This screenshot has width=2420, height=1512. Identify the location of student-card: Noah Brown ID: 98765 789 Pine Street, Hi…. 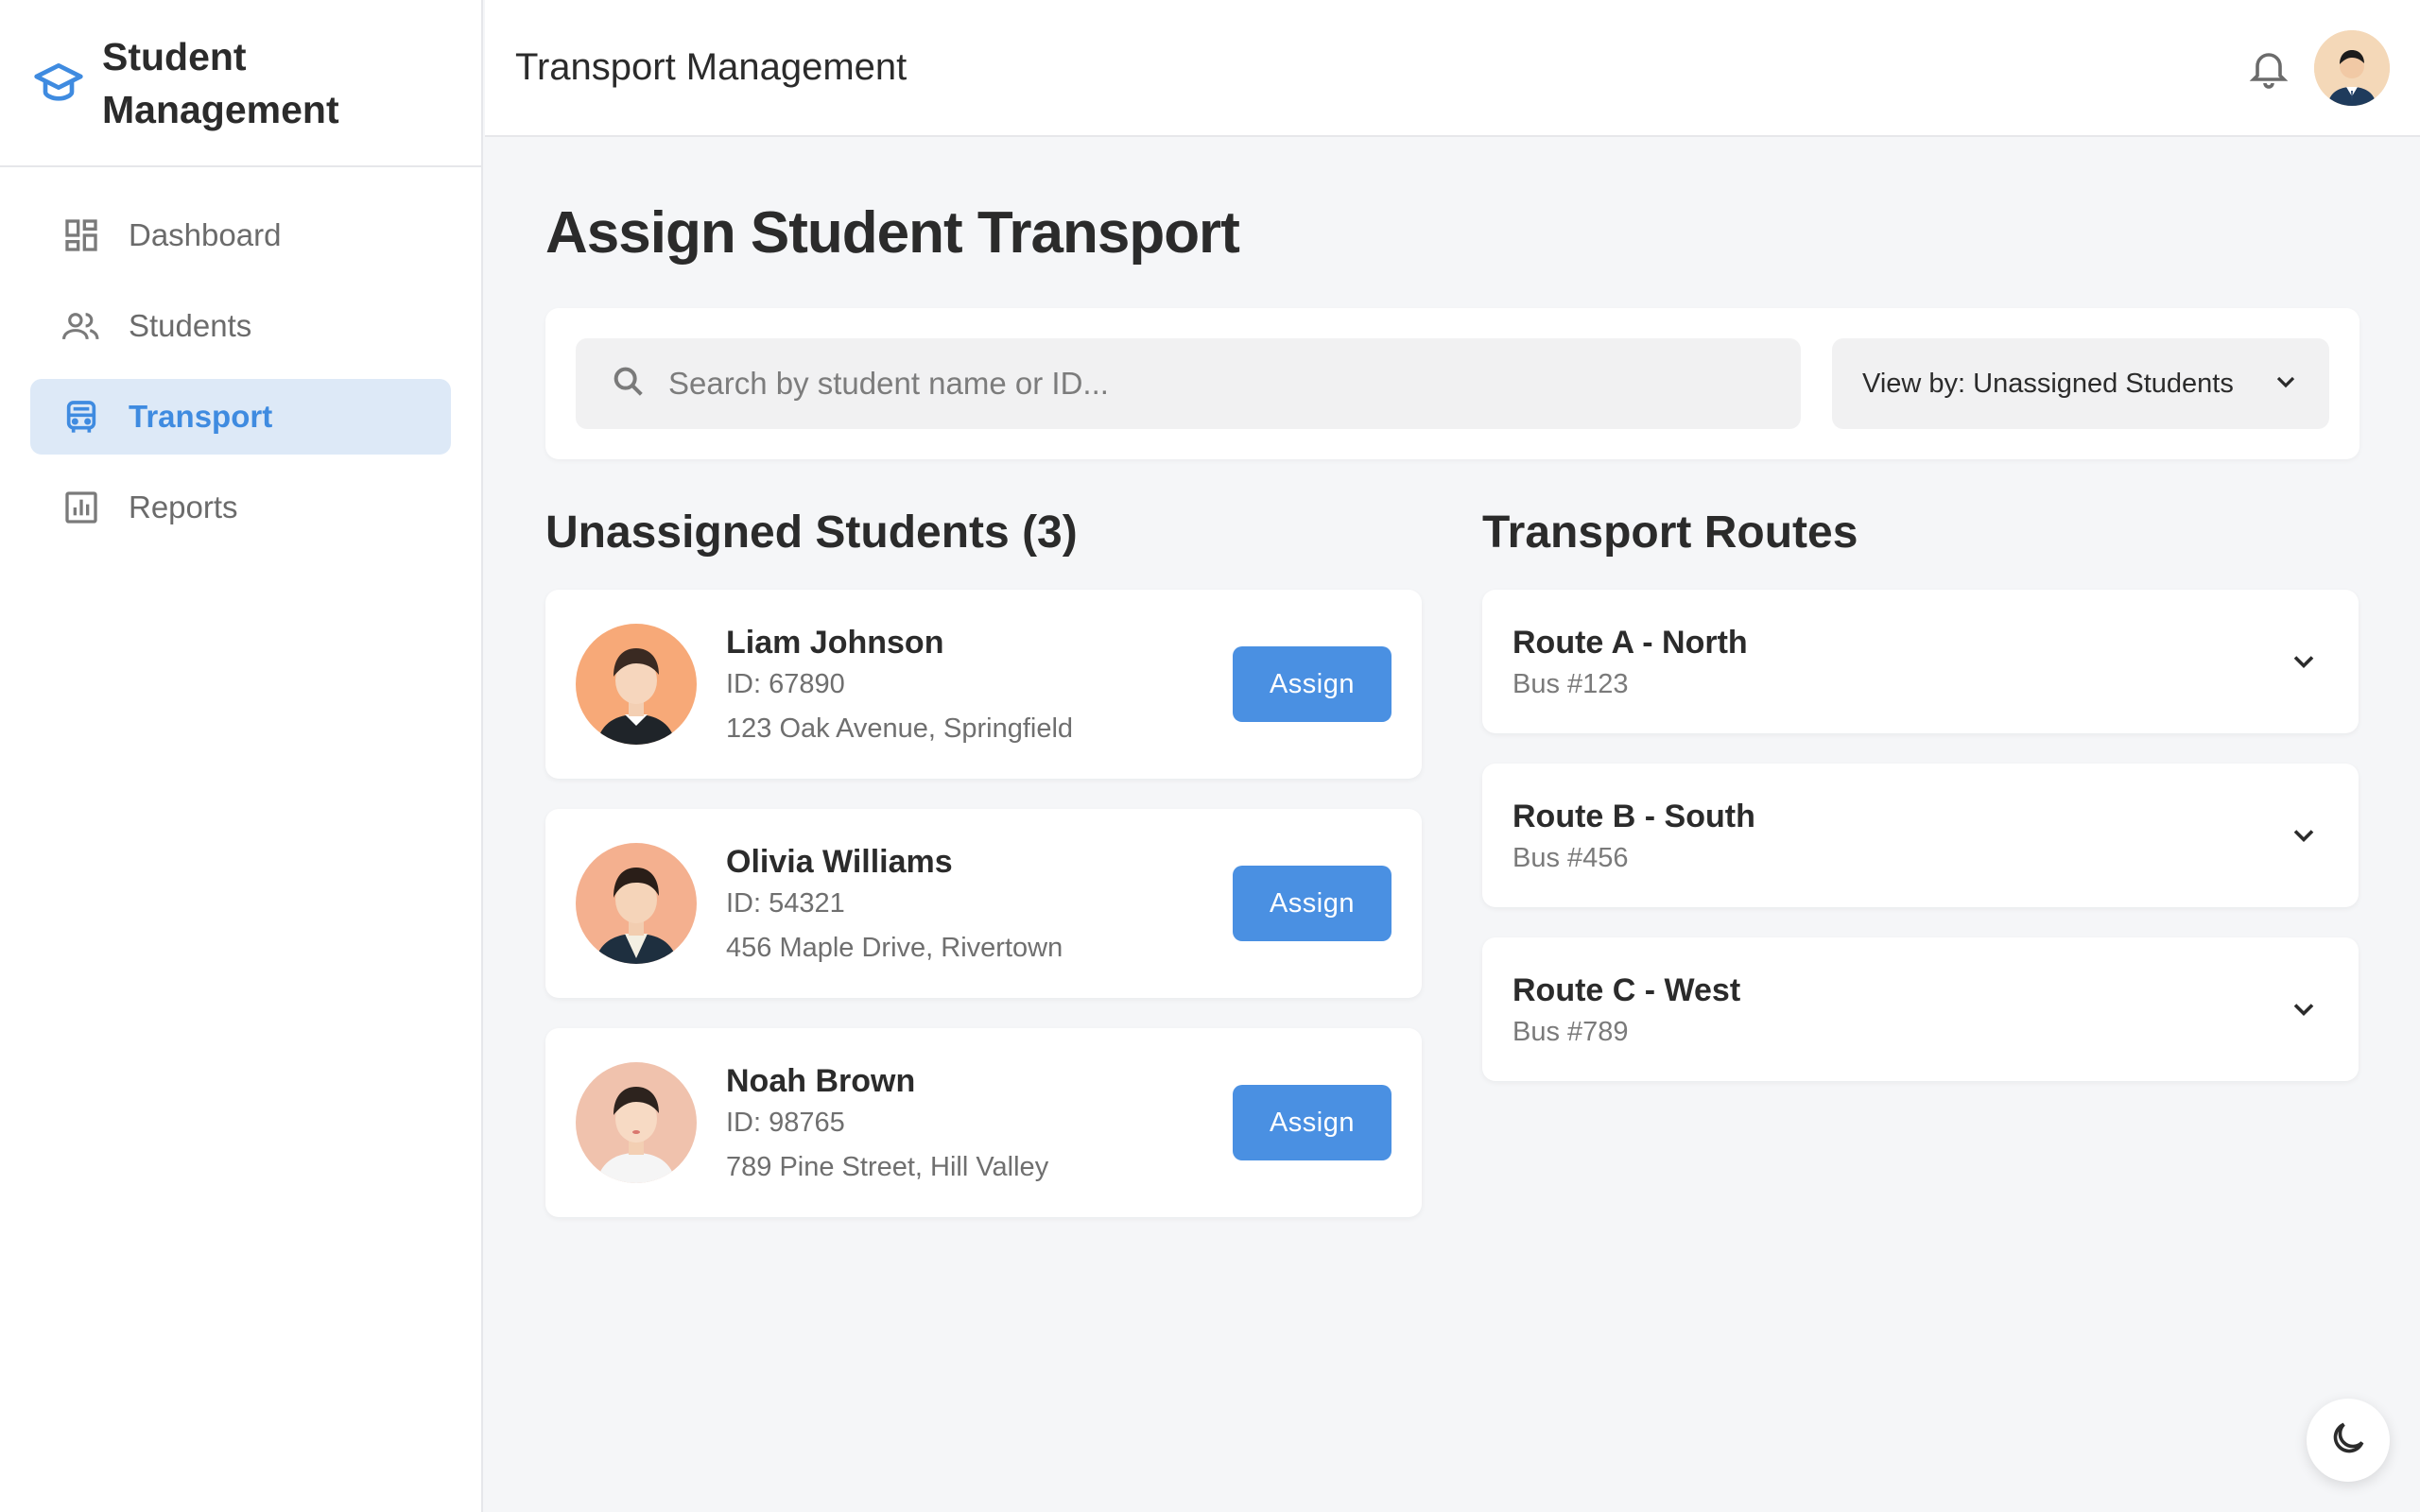
(984, 1122).